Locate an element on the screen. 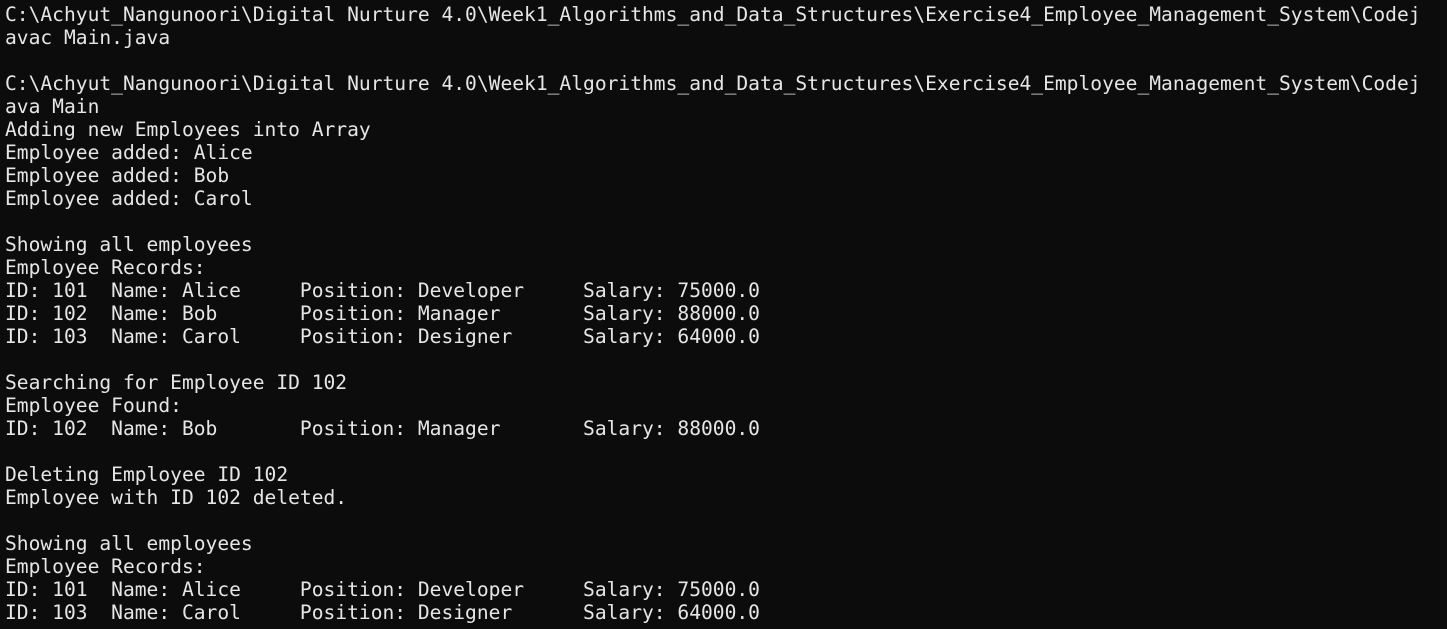 The height and width of the screenshot is (629, 1447). terminal-line-output: Employee Found: is located at coordinates (93, 405).